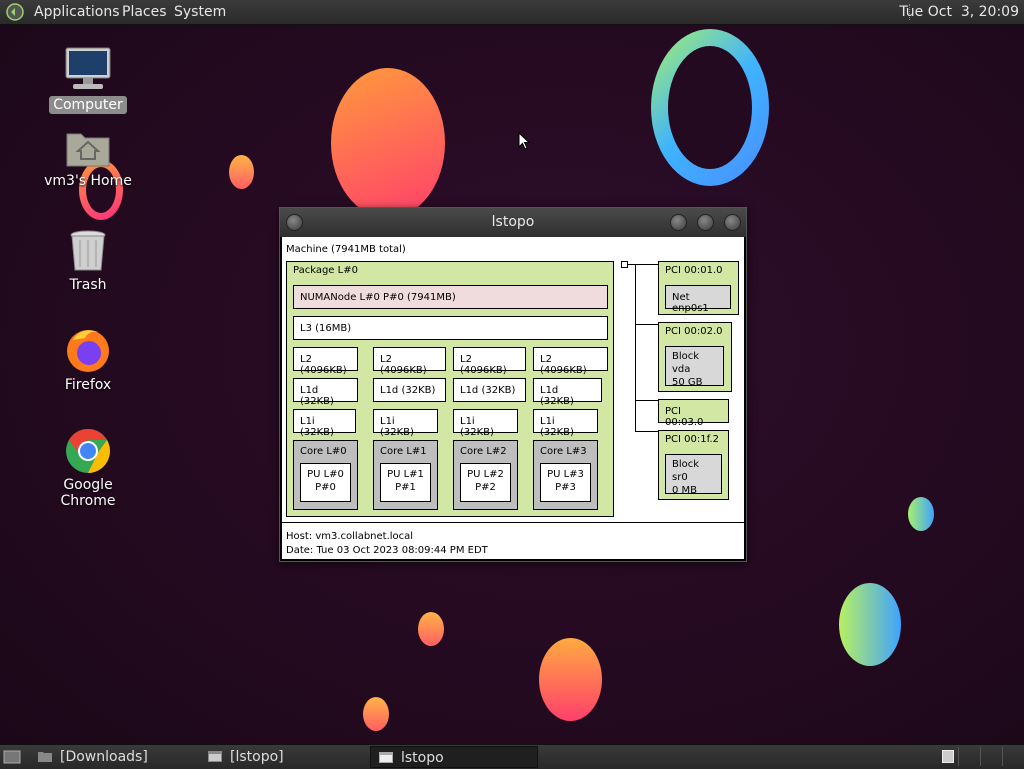 This screenshot has width=1024, height=769. Describe the element at coordinates (88, 451) in the screenshot. I see `chrome-icon` at that location.